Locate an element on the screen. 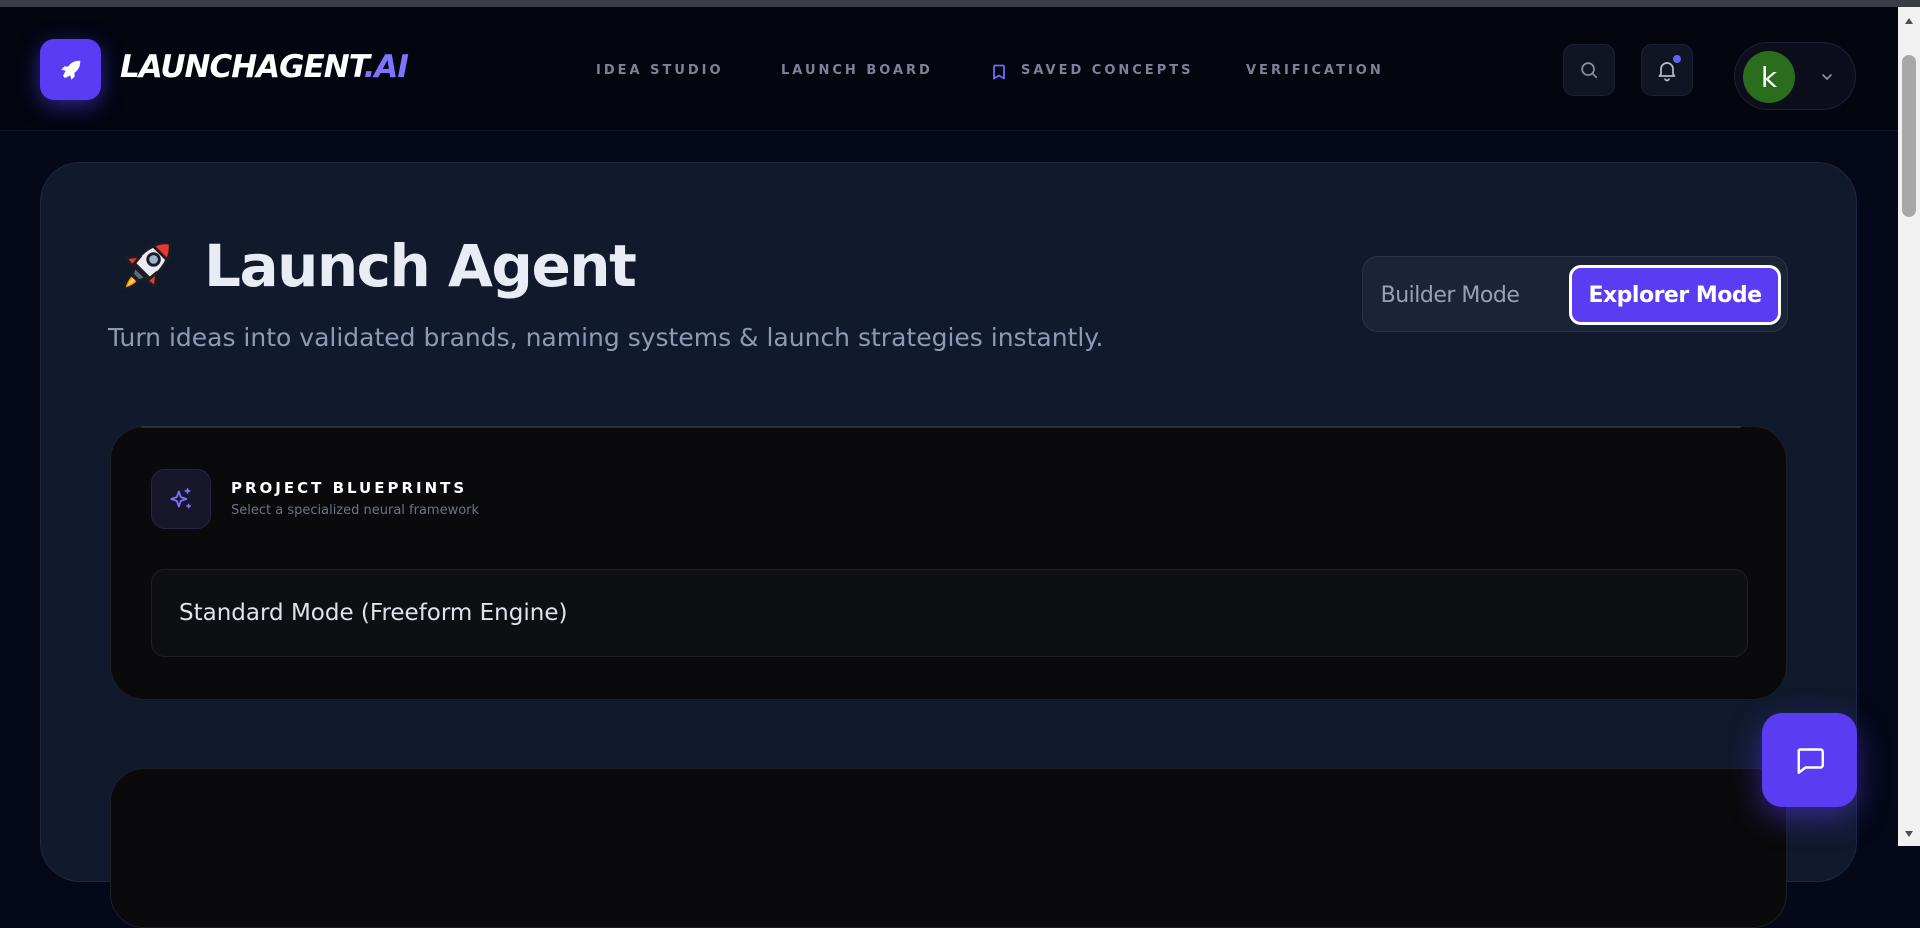 Image resolution: width=1920 pixels, height=928 pixels. brand-suffix: .AI is located at coordinates (386, 67).